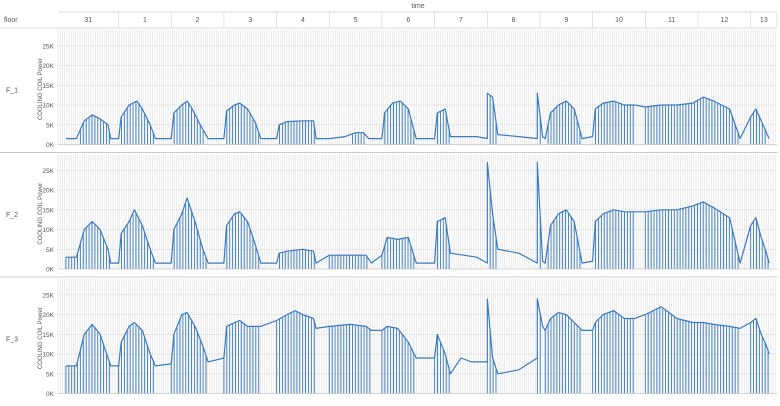 This screenshot has height=406, width=780. Describe the element at coordinates (145, 20) in the screenshot. I see `day-tick-label: 1` at that location.